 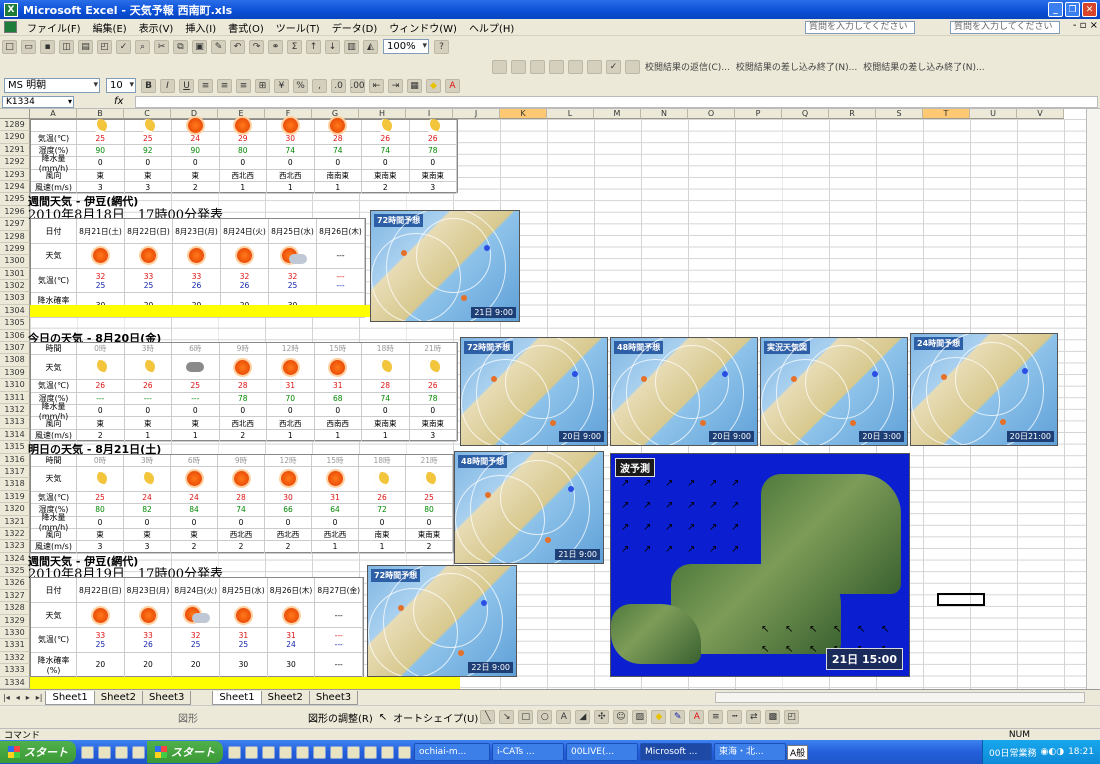 I want to click on format-painter-icon: ✎, so click(x=218, y=46).